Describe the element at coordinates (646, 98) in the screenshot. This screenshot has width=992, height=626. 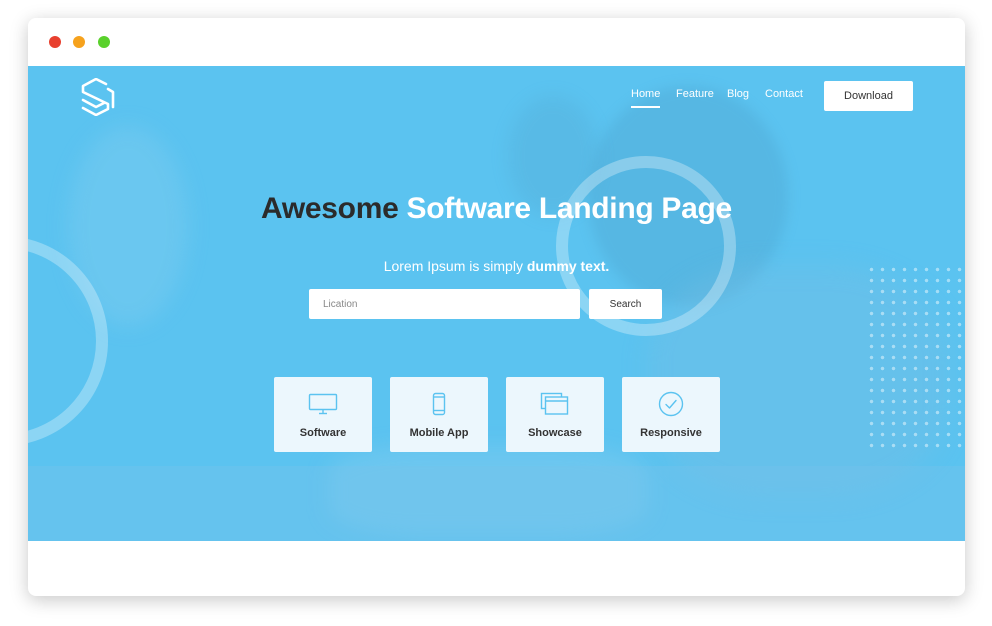
I see `nav-item-home: Home` at that location.